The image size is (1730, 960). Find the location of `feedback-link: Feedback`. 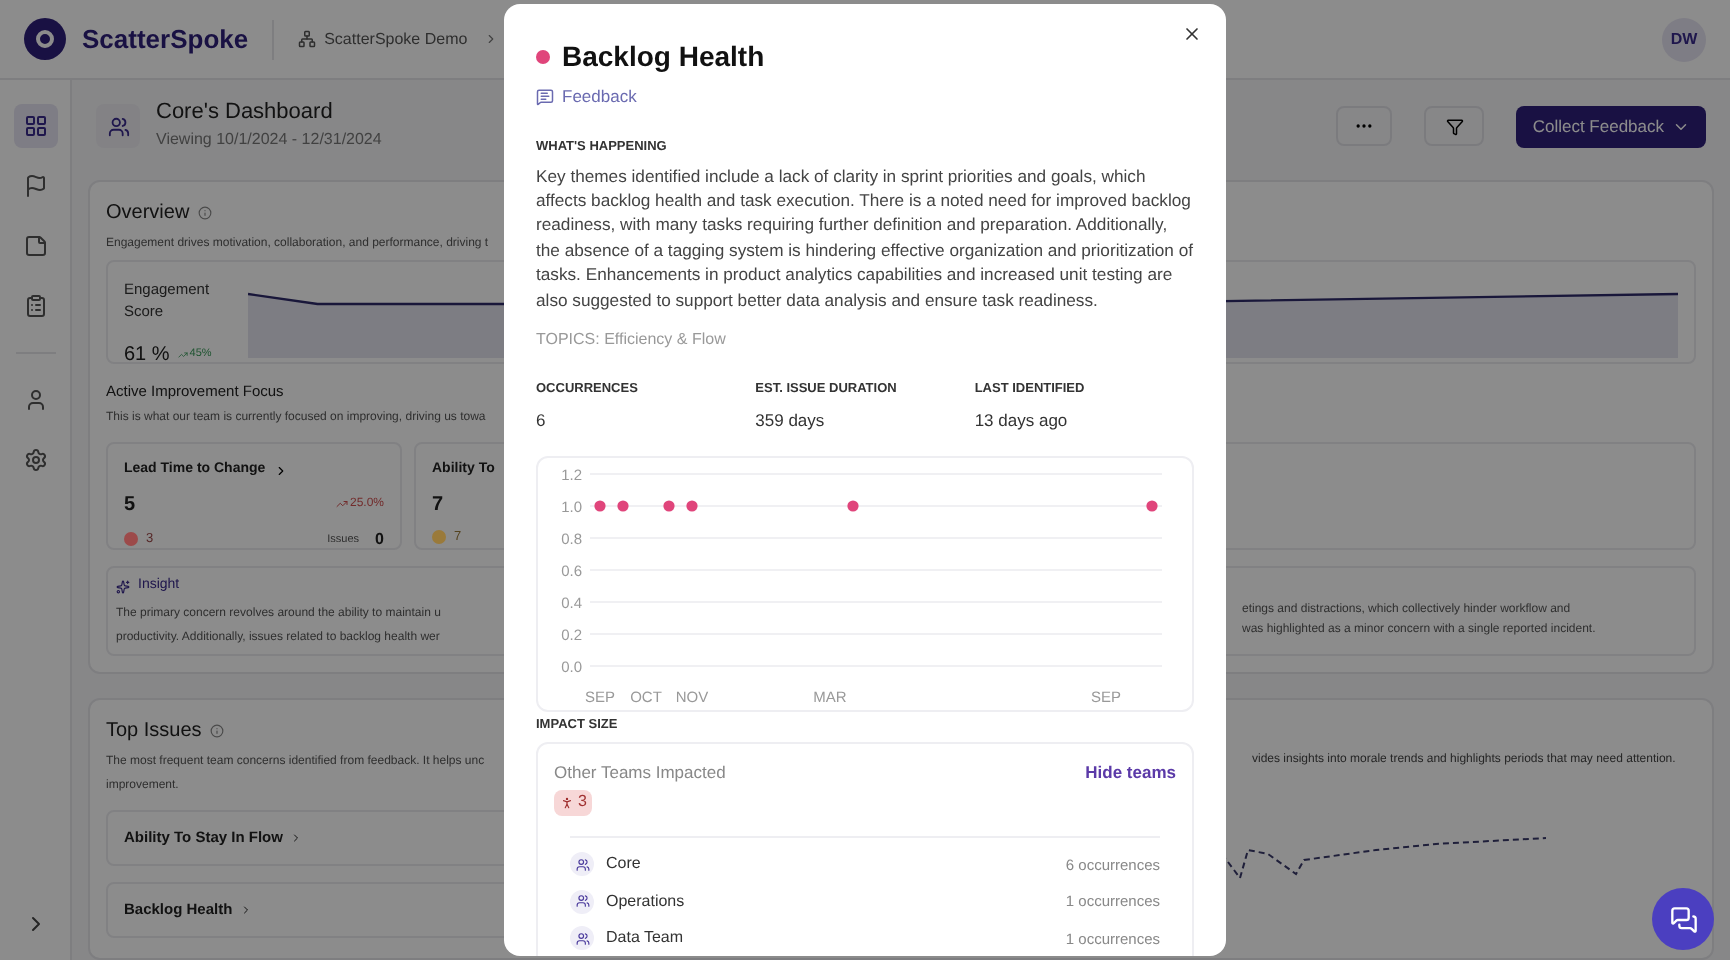

feedback-link: Feedback is located at coordinates (586, 97).